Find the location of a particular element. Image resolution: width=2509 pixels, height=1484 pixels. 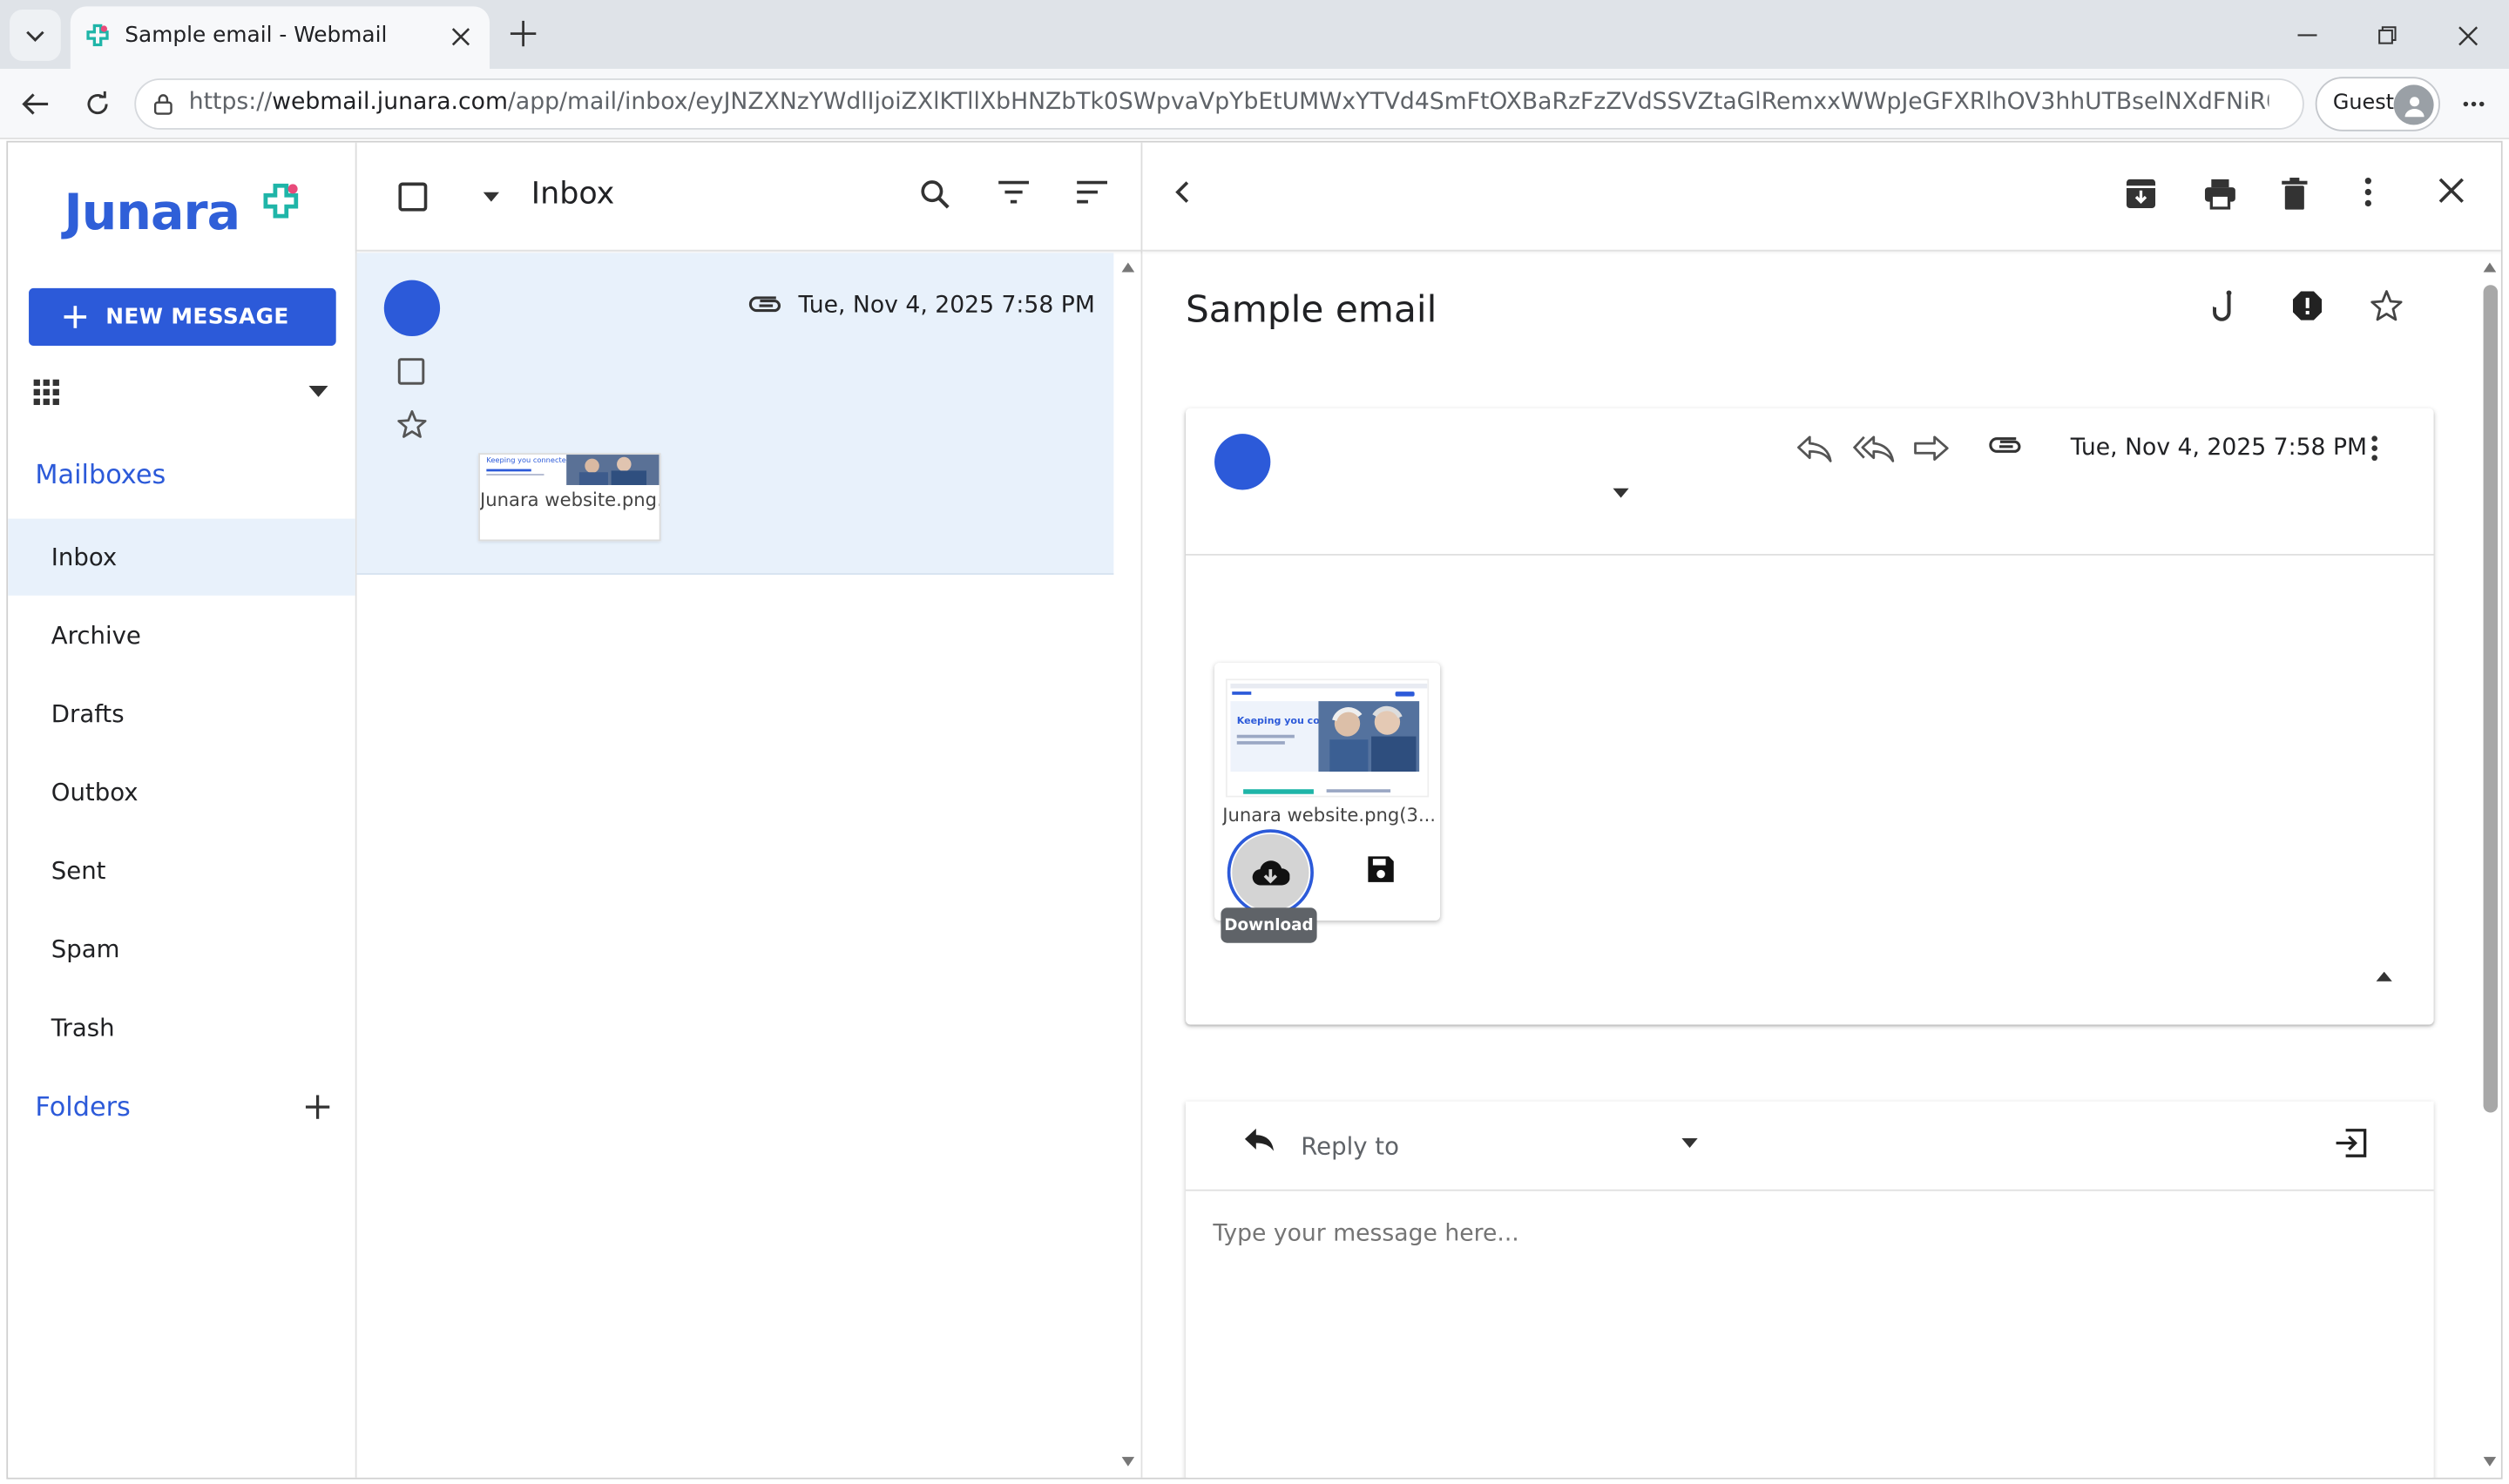

apps-grid-icon is located at coordinates (46, 393).